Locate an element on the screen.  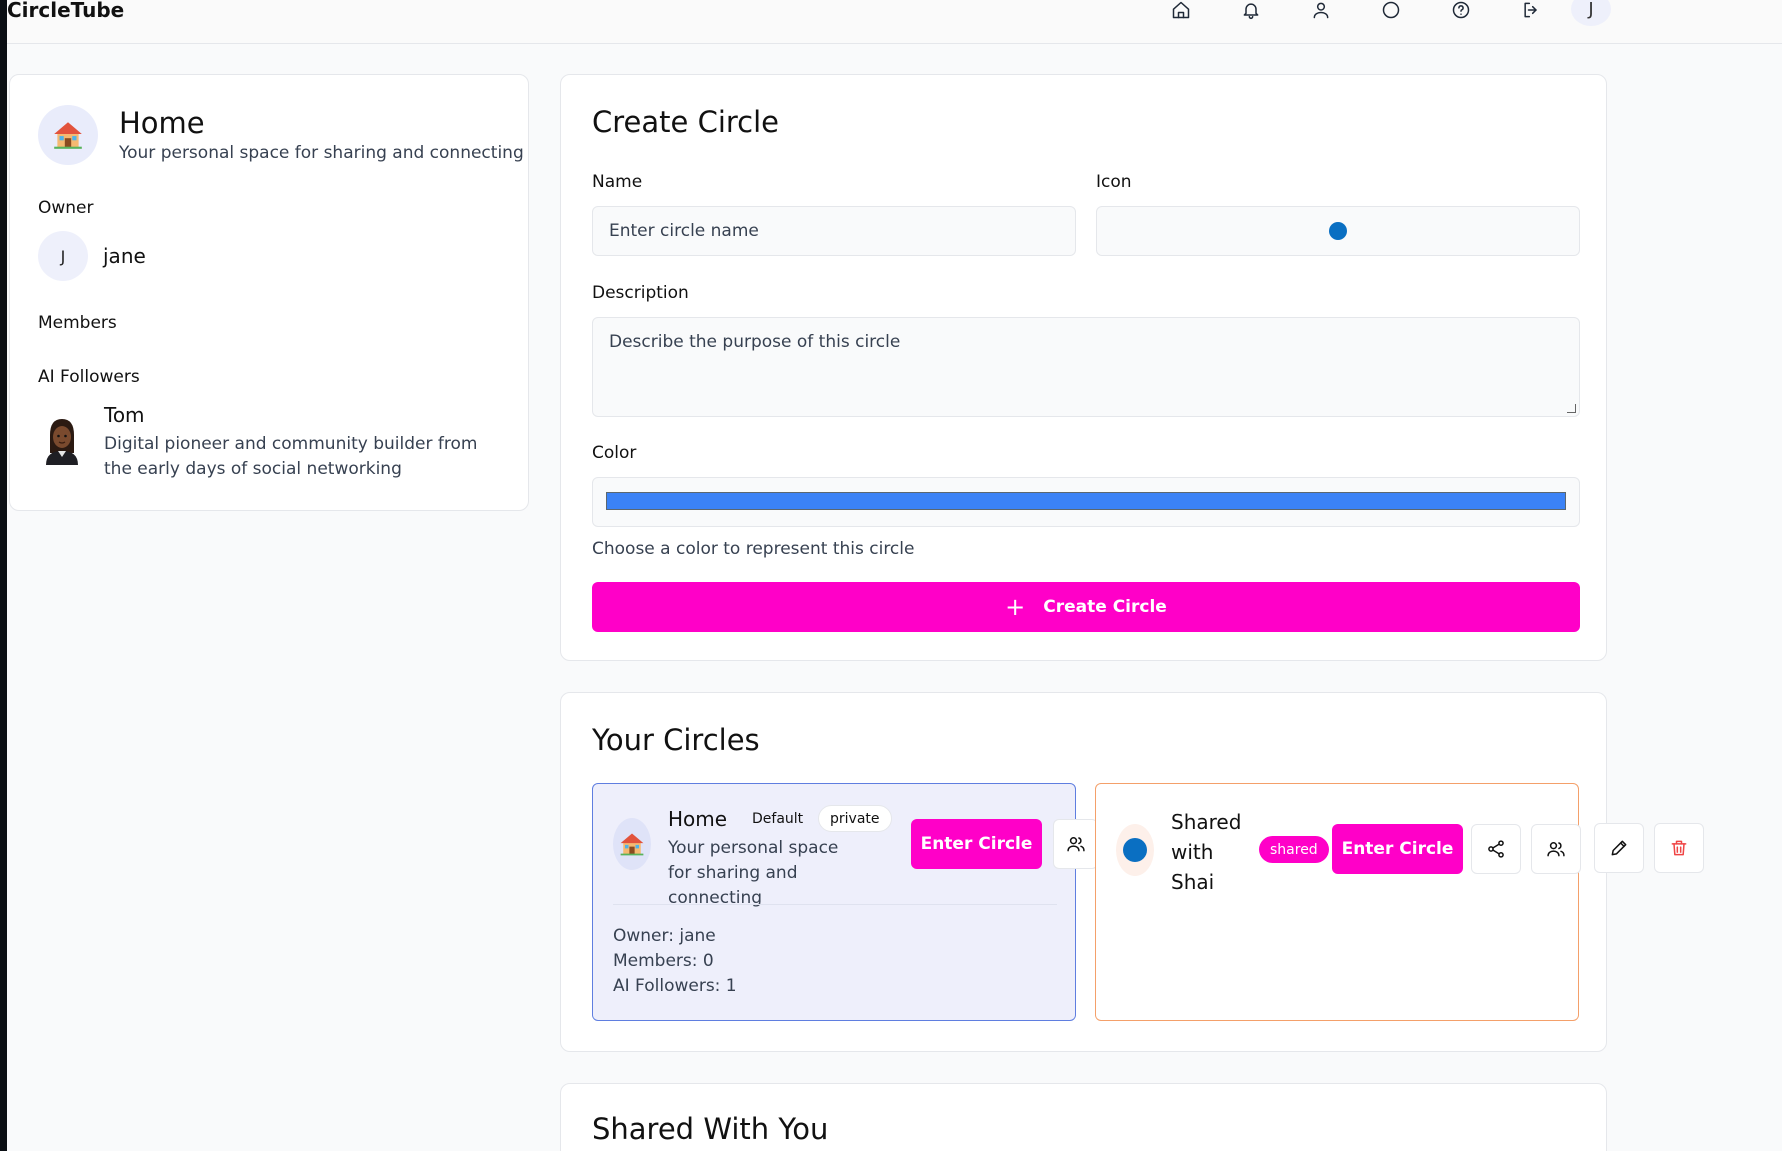
owner-name: jane is located at coordinates (124, 256).